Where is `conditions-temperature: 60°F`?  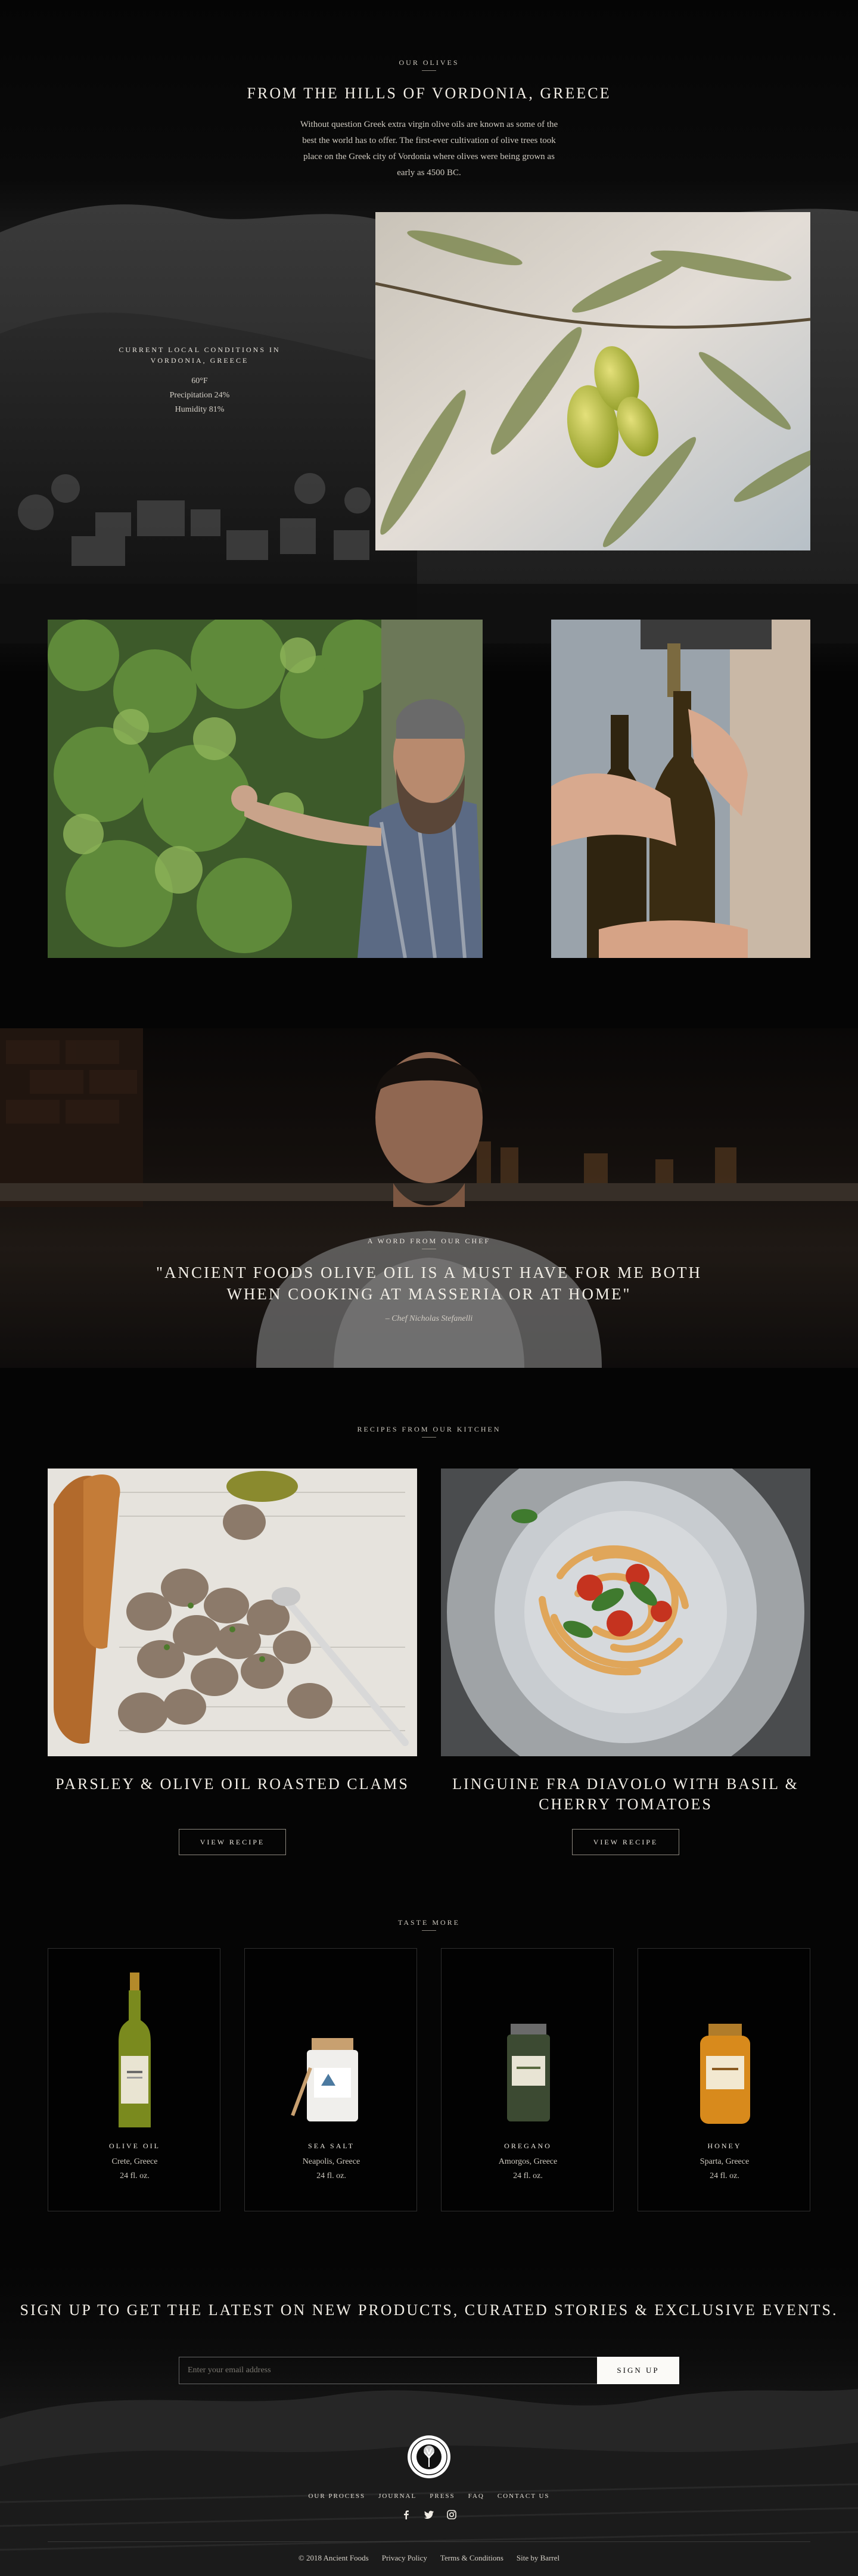
conditions-temperature: 60°F is located at coordinates (199, 381).